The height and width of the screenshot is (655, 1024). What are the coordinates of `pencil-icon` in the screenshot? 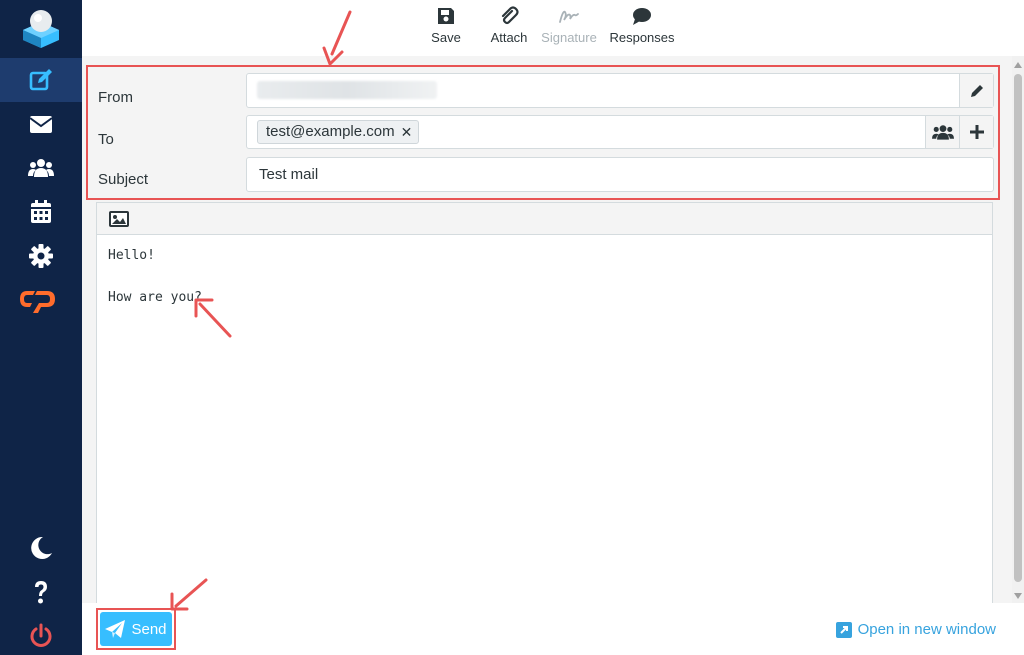 It's located at (976, 90).